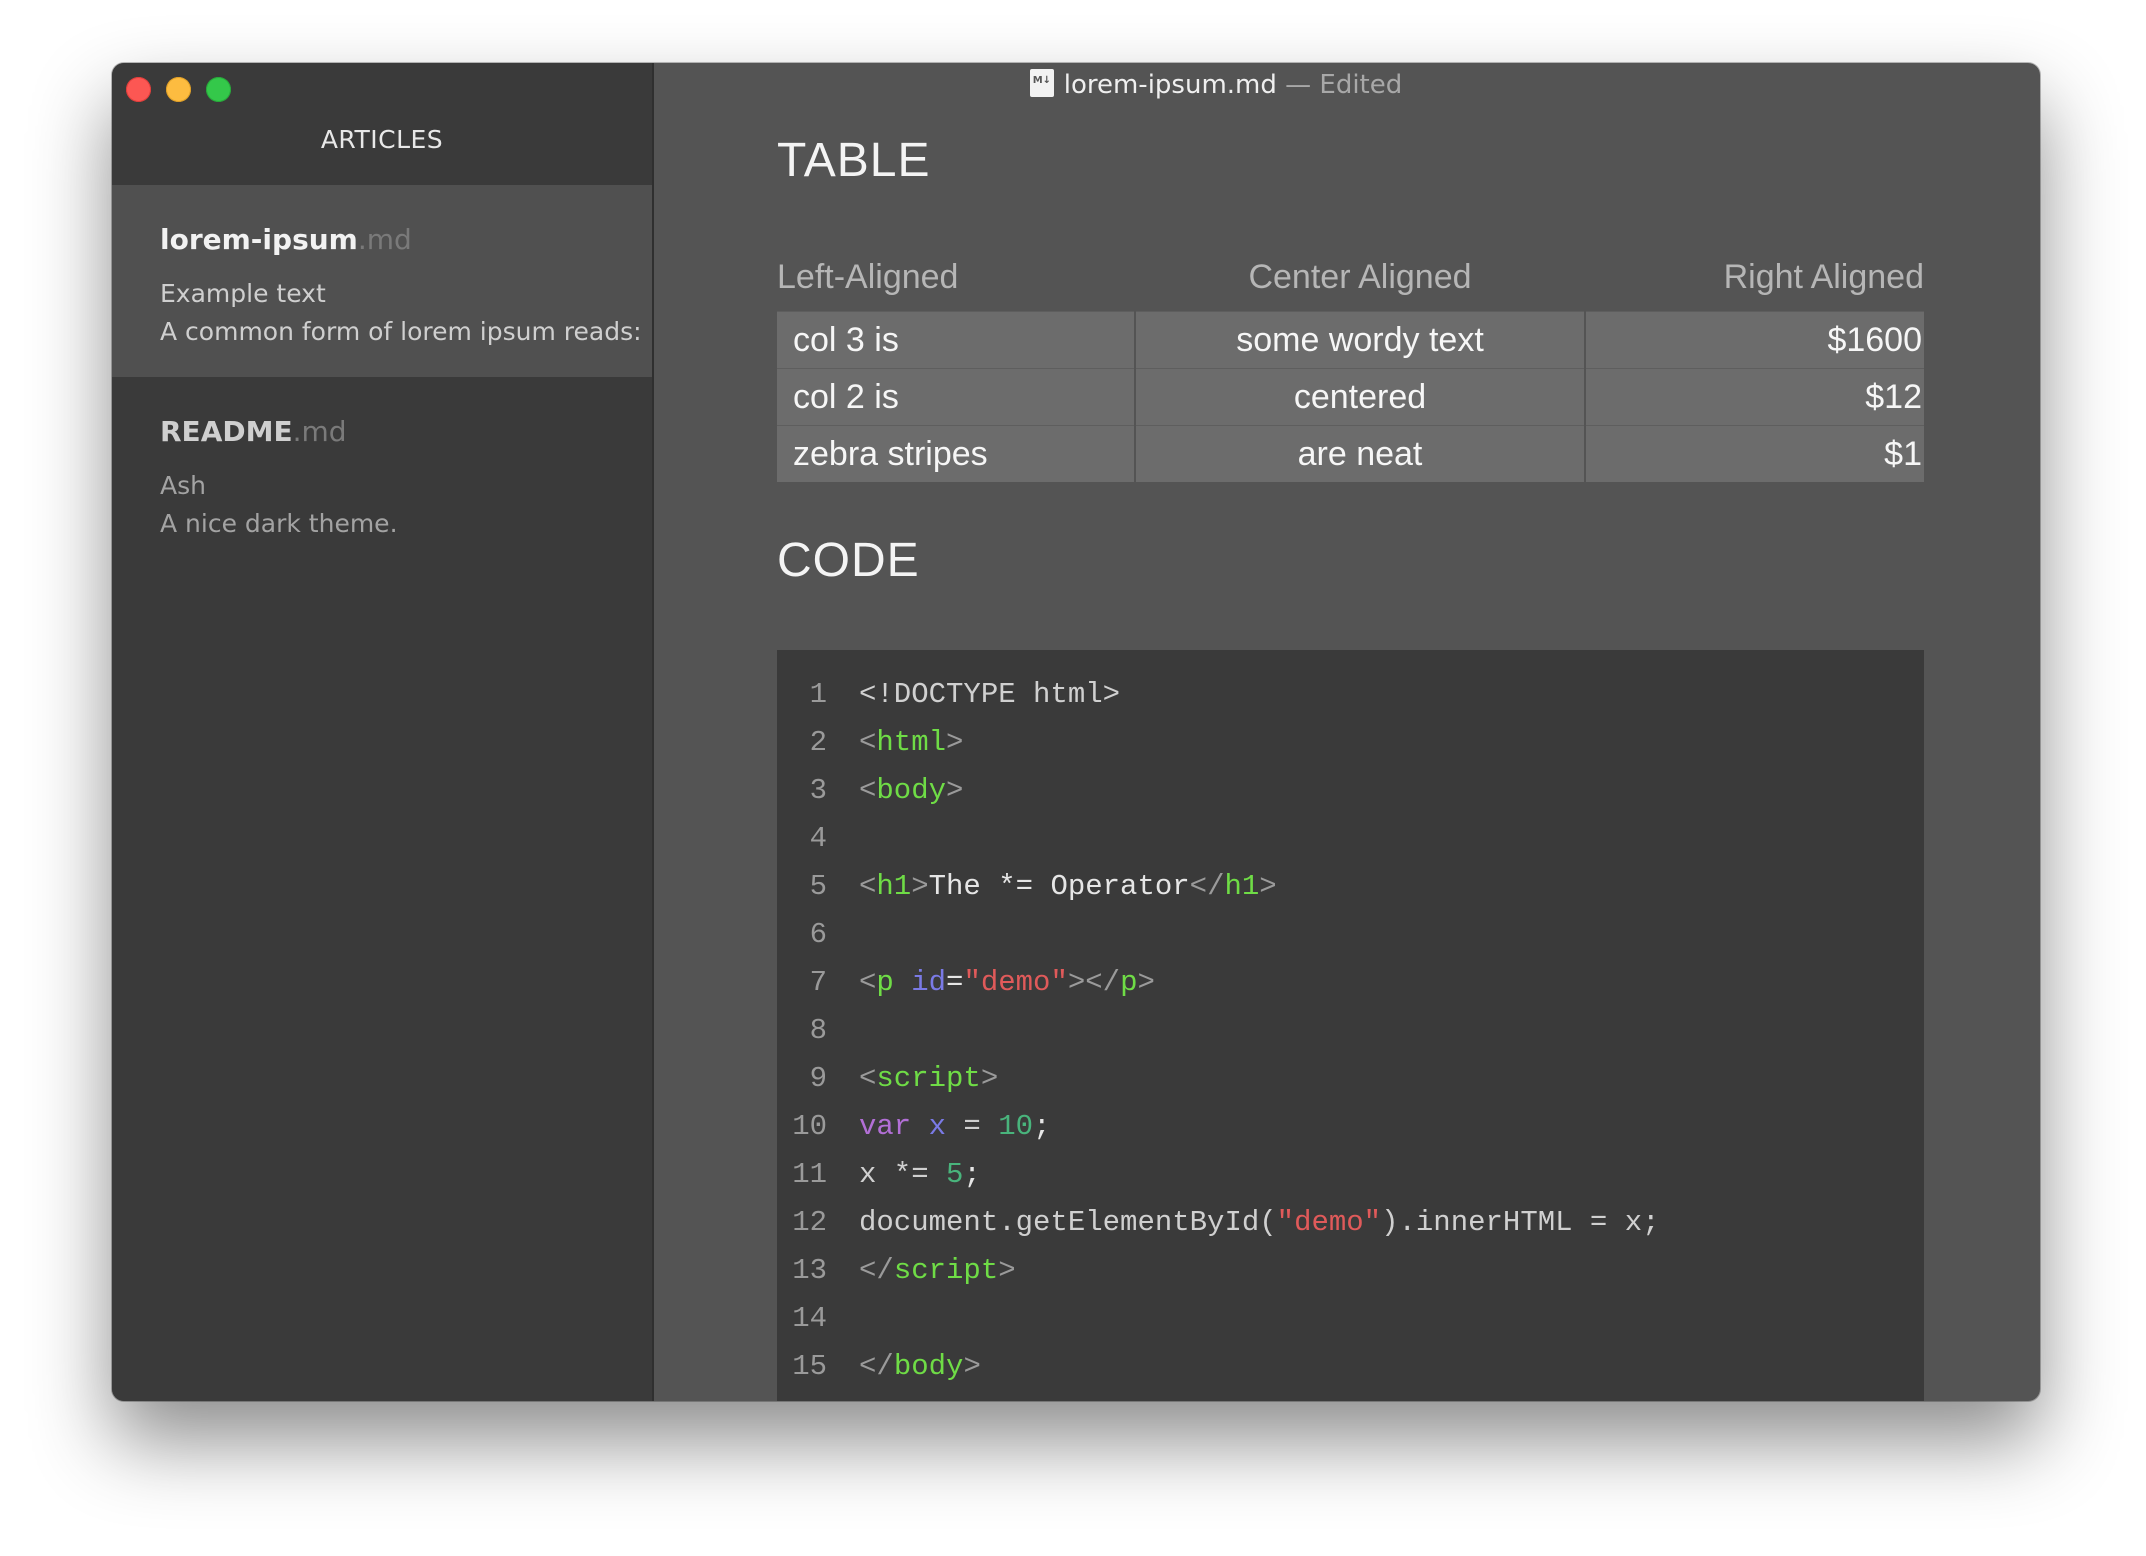 The height and width of the screenshot is (1556, 2146). I want to click on edited-status: — Edited, so click(1339, 85).